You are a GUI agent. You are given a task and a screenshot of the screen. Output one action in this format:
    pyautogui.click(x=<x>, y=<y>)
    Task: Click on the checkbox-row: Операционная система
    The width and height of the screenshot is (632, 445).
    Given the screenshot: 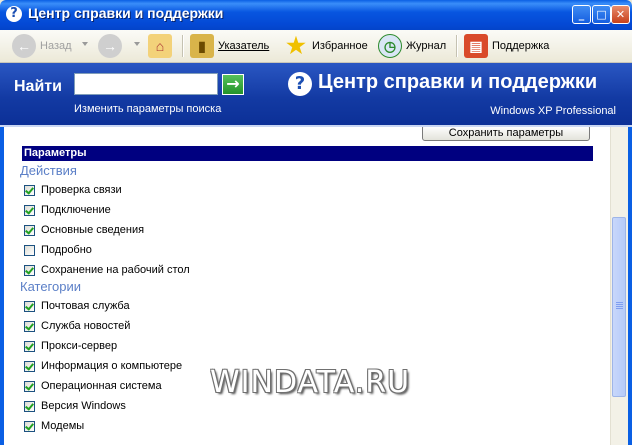 What is the action you would take?
    pyautogui.click(x=93, y=386)
    